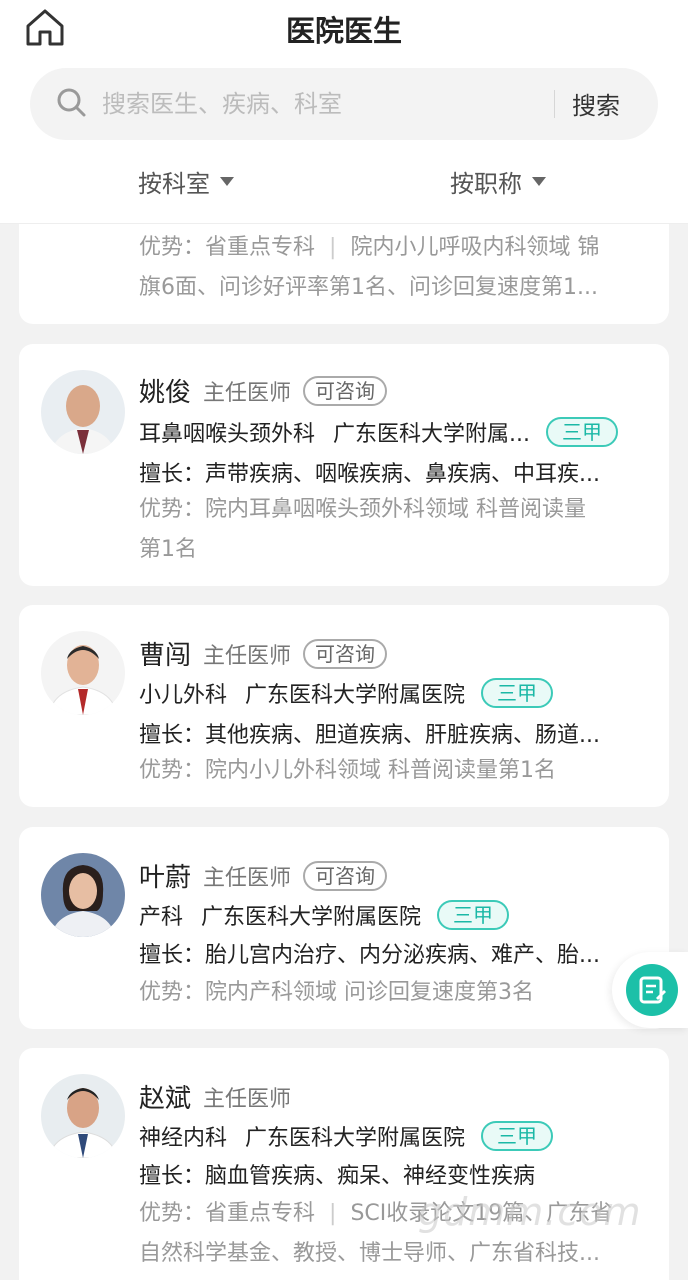 This screenshot has height=1280, width=688. I want to click on filter-department-label: 按科室, so click(174, 184).